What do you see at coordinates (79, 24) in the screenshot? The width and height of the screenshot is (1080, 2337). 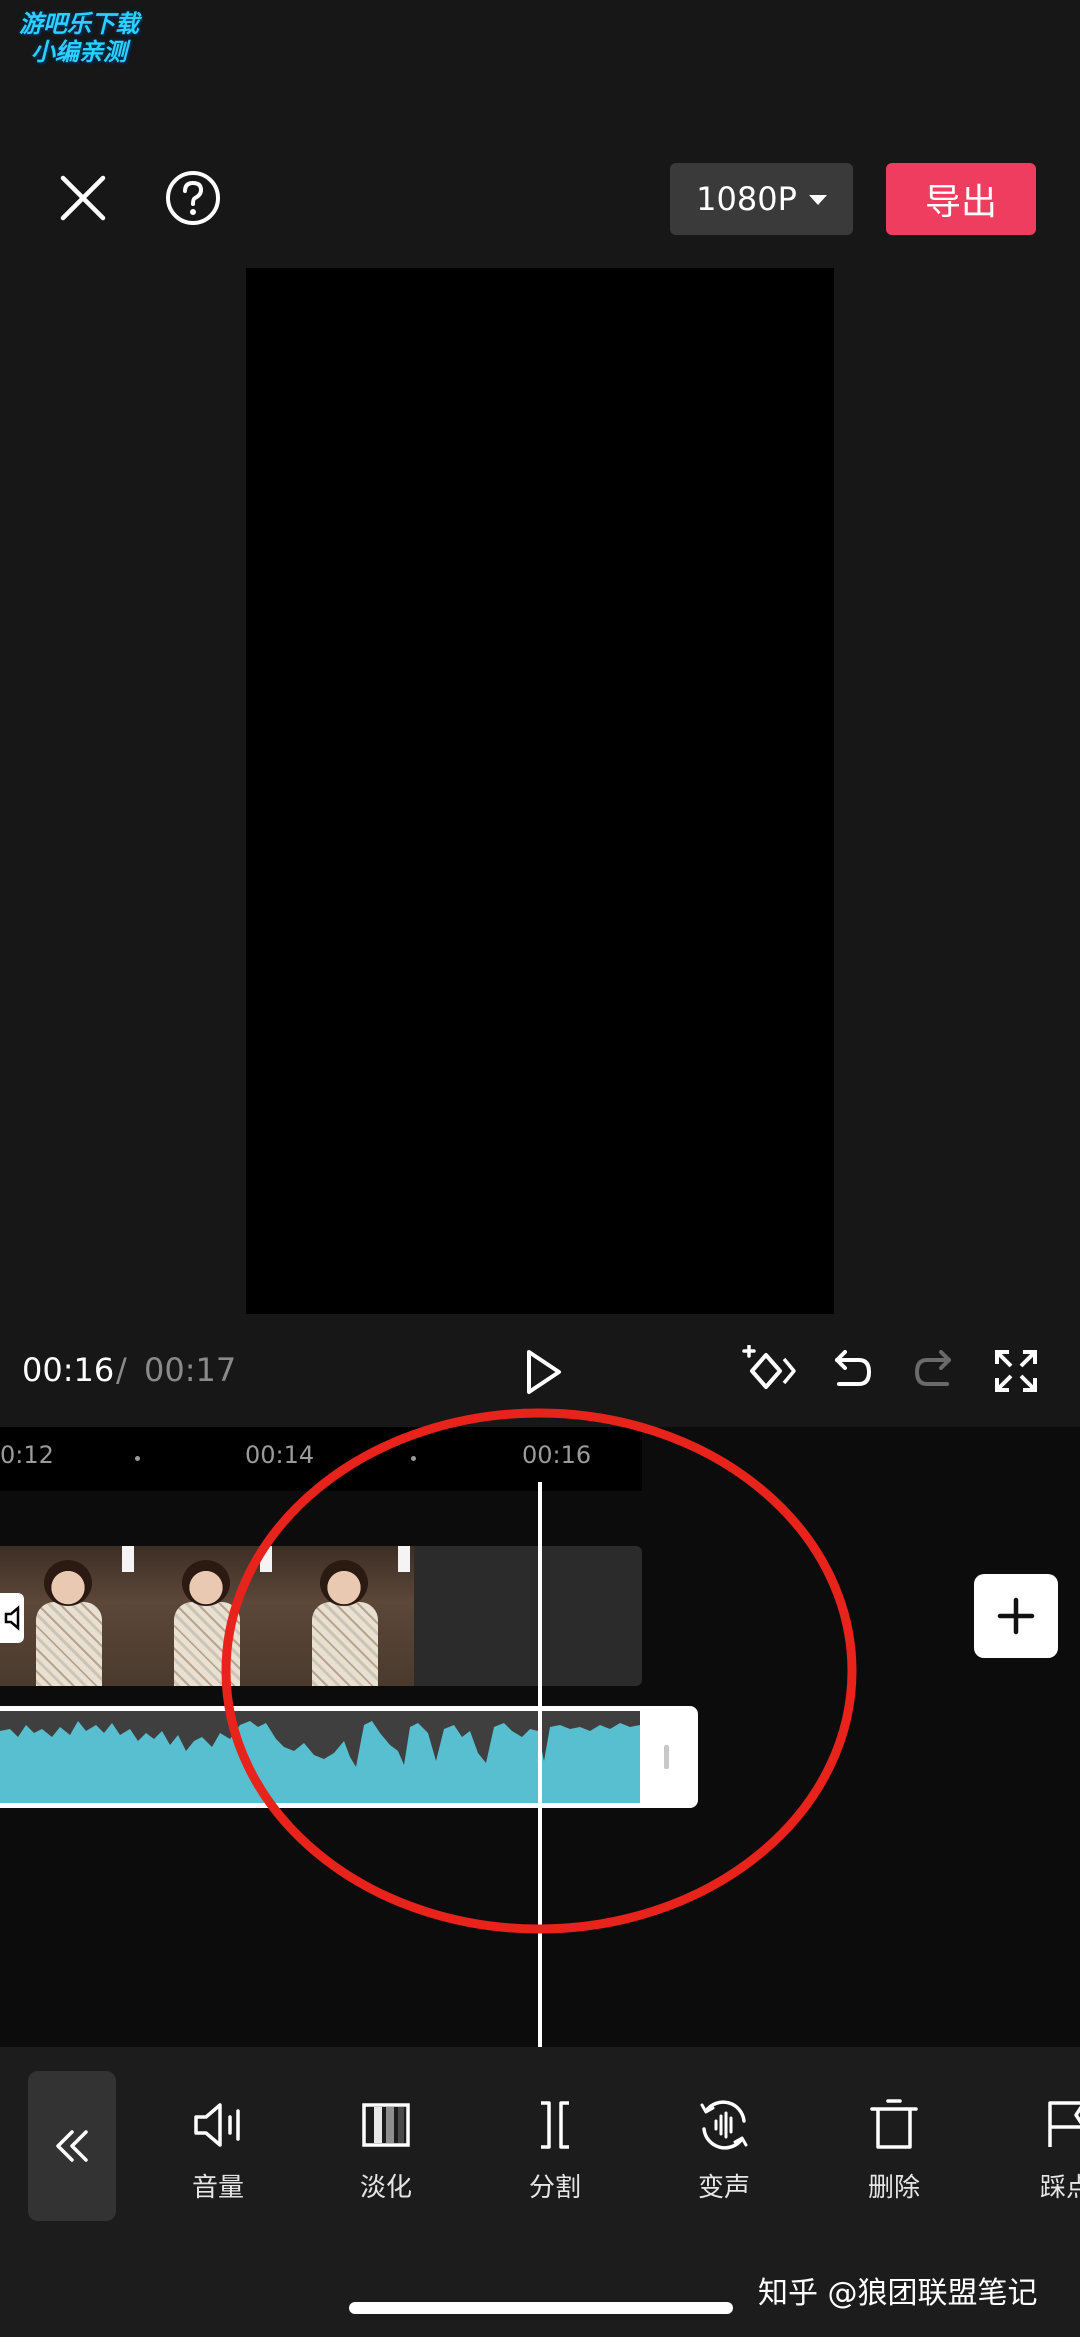 I see `watermark-line1: 游吧乐下载` at bounding box center [79, 24].